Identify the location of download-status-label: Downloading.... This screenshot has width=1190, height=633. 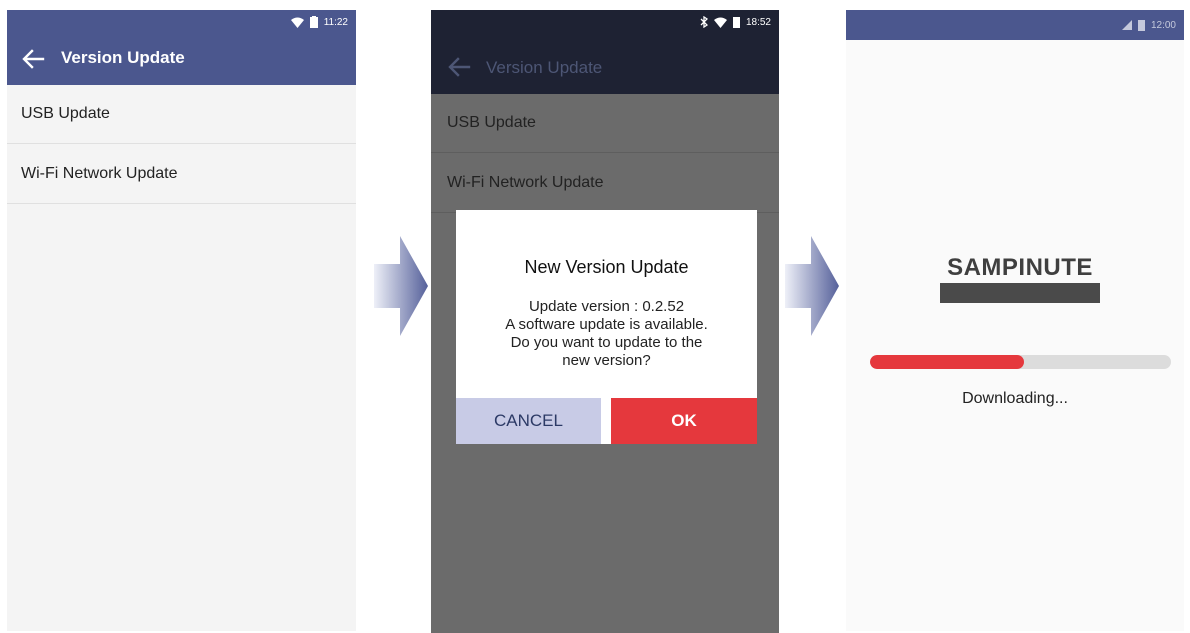
(1015, 398).